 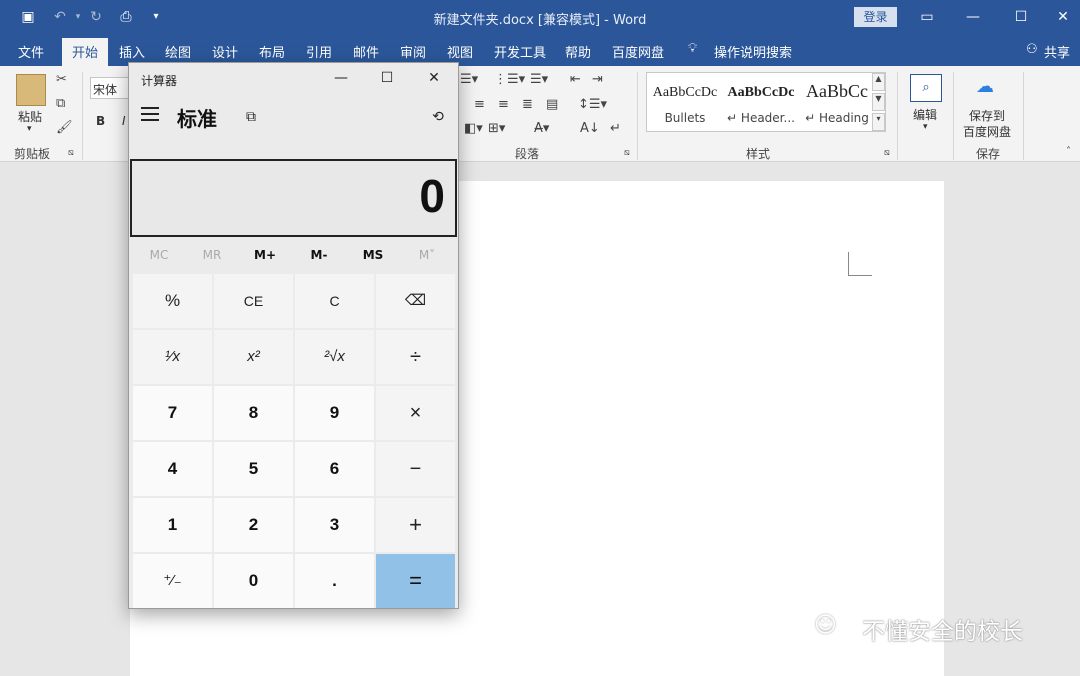 I want to click on share-button: 共享, so click(x=1057, y=51).